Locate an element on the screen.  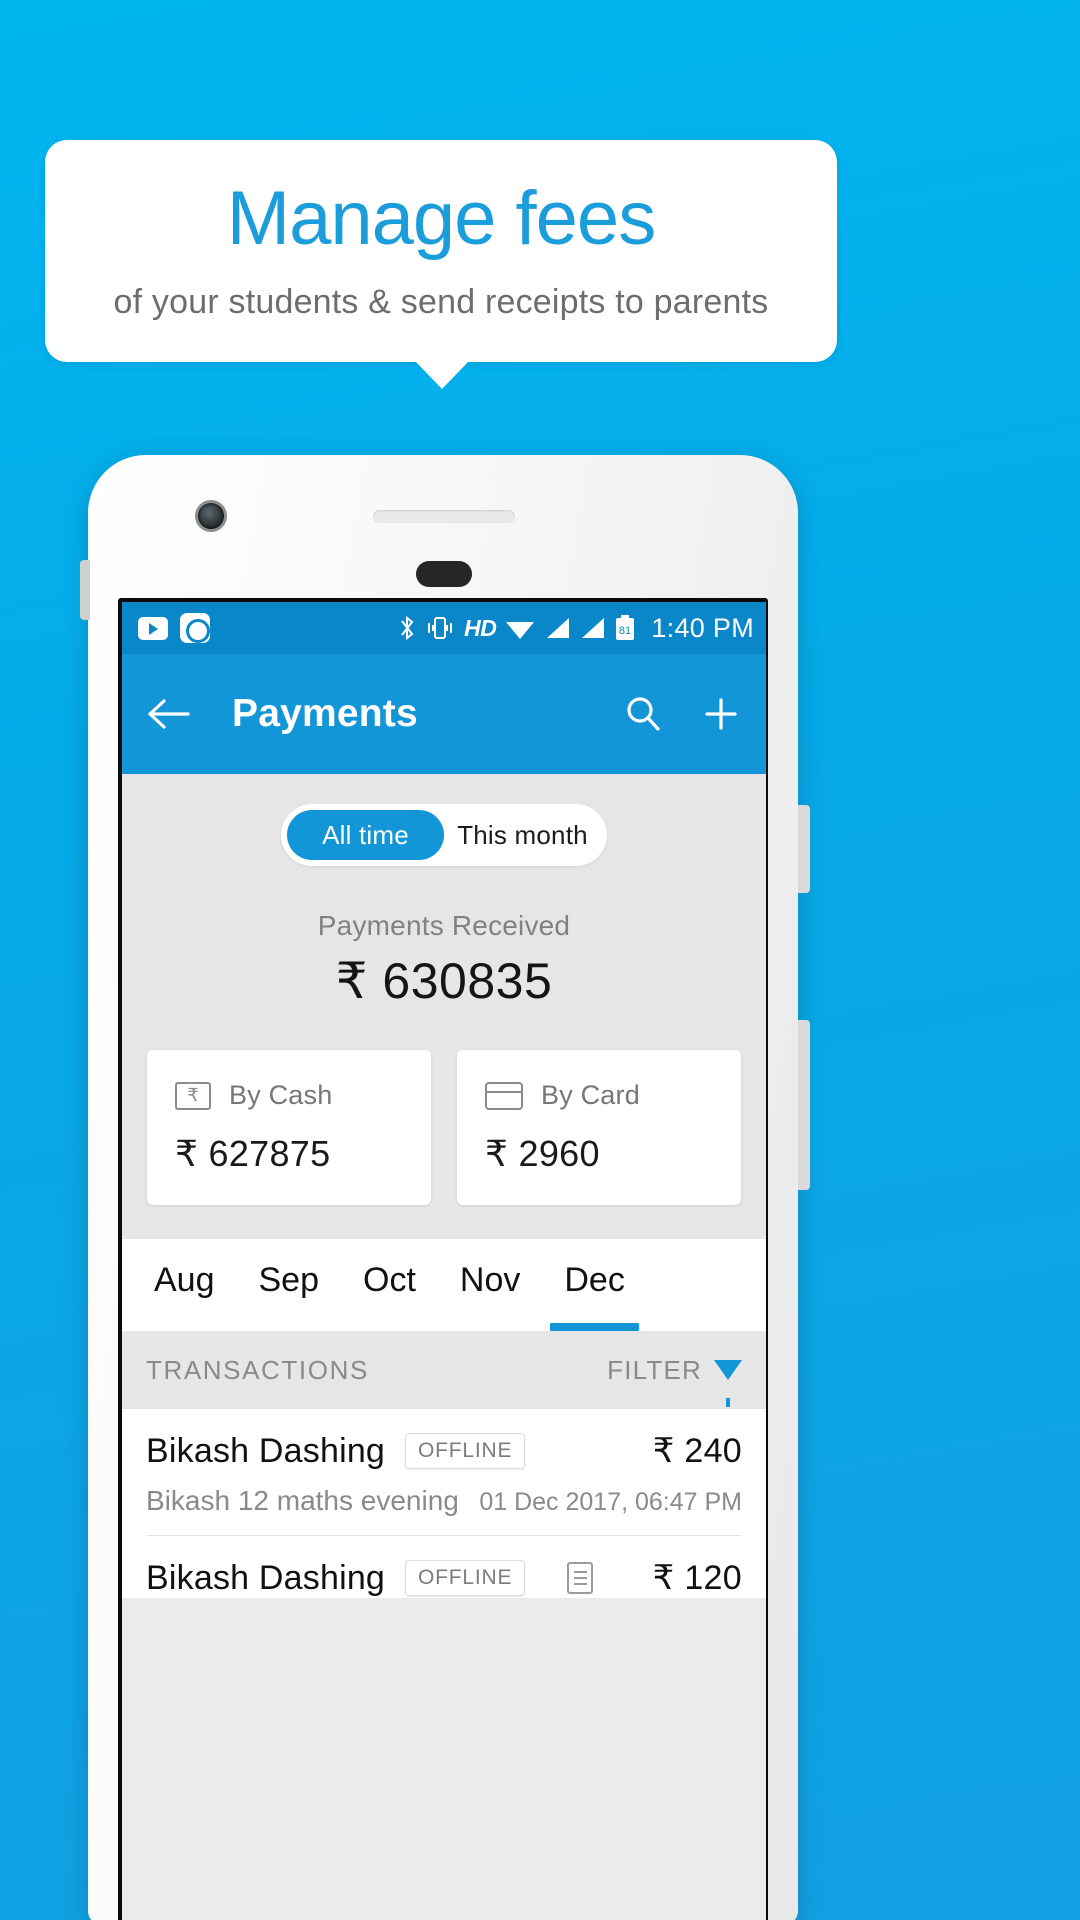
hd-icon: HD is located at coordinates (480, 627).